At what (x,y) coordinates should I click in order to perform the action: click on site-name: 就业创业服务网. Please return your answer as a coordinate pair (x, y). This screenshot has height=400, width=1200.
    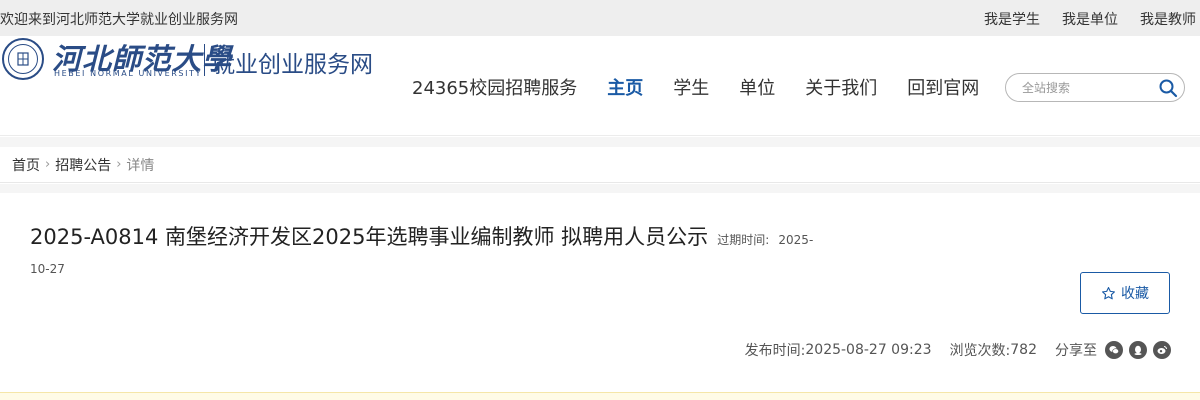
    Looking at the image, I should click on (292, 62).